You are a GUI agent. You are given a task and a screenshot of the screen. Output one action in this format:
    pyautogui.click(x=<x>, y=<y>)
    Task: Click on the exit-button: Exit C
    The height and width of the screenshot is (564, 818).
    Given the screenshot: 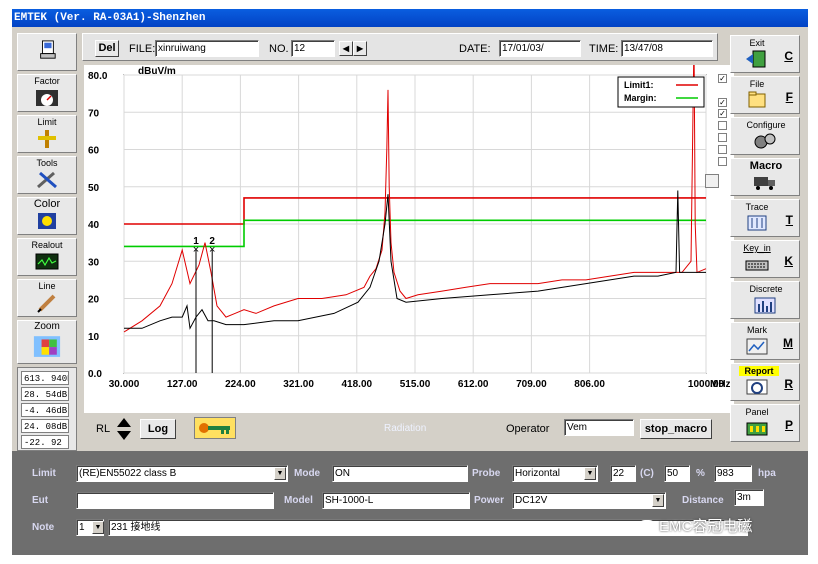 What is the action you would take?
    pyautogui.click(x=765, y=54)
    